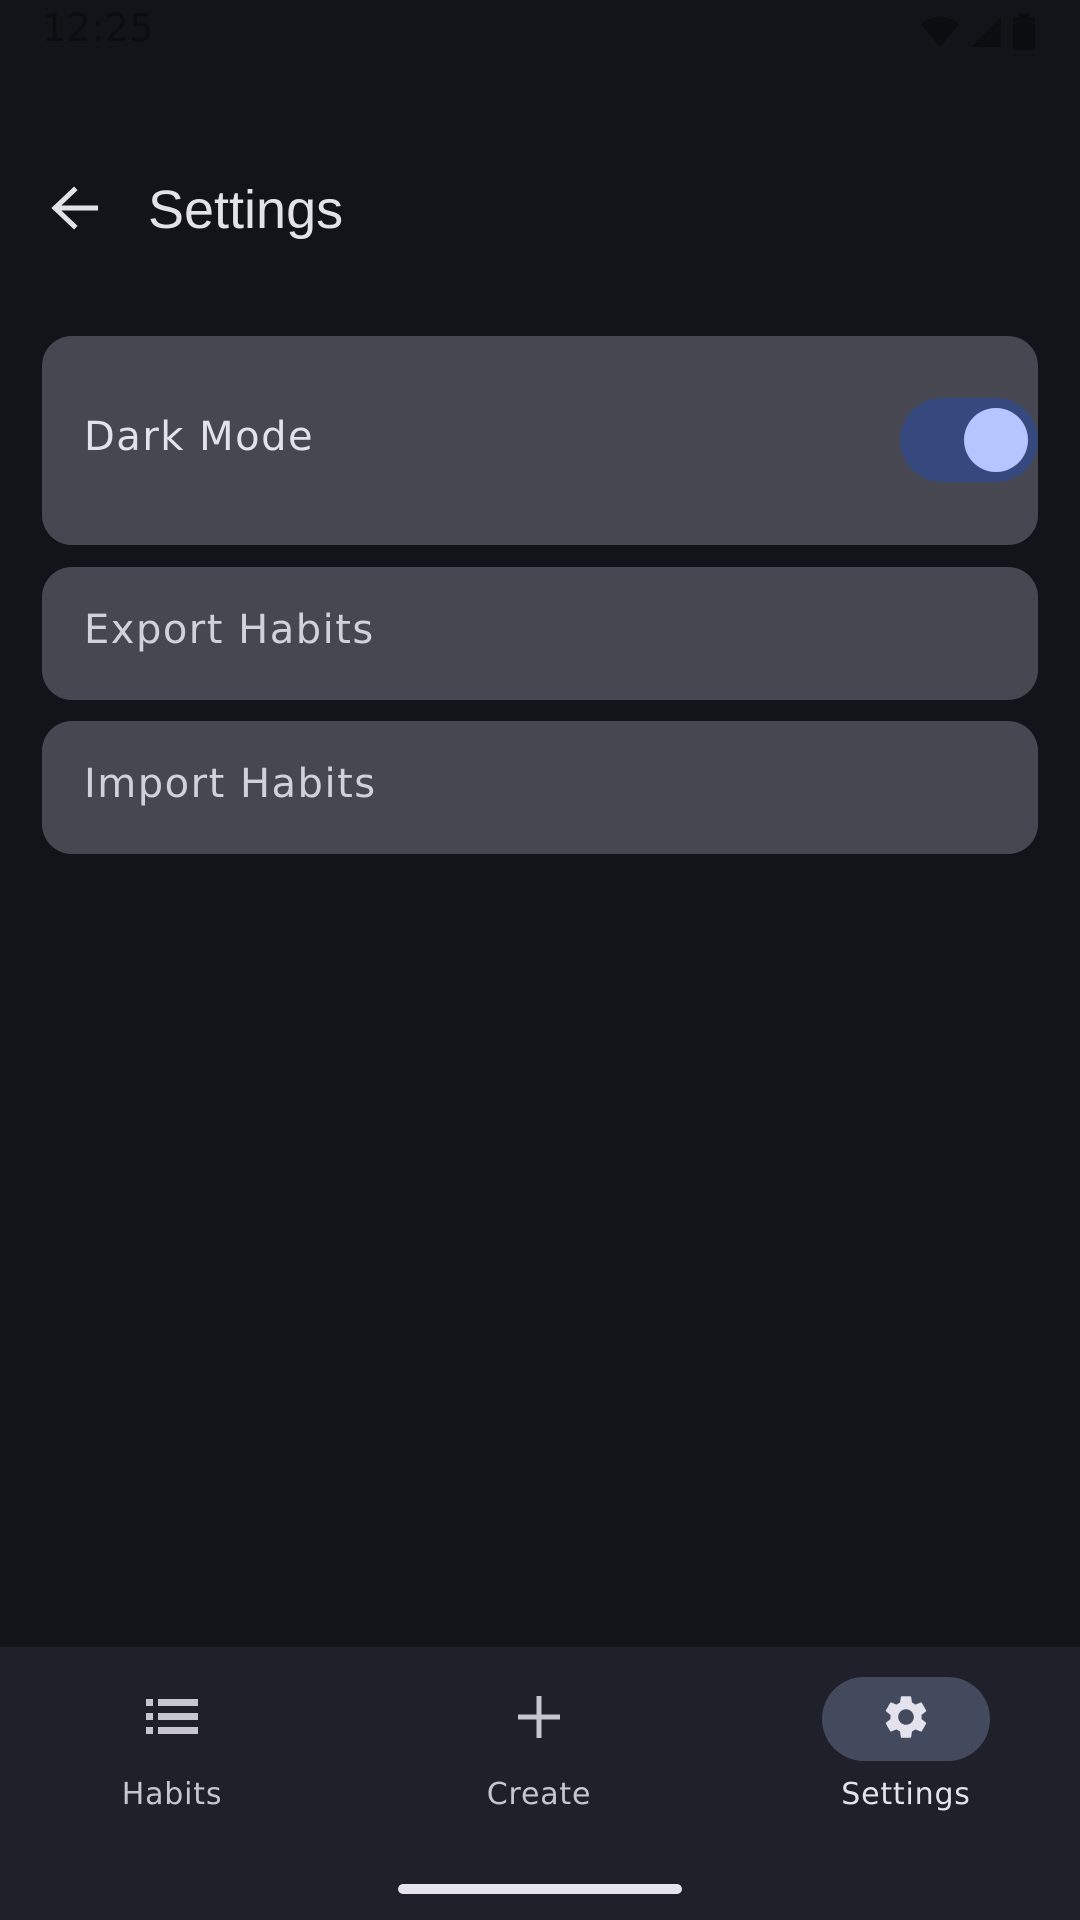 This screenshot has width=1080, height=1920. What do you see at coordinates (940, 32) in the screenshot?
I see `wifi-icon` at bounding box center [940, 32].